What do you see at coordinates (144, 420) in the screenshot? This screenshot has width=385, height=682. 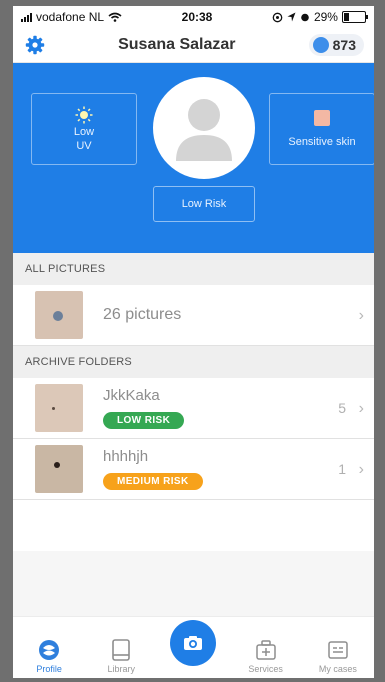 I see `low-risk-badge: LOW RISK` at bounding box center [144, 420].